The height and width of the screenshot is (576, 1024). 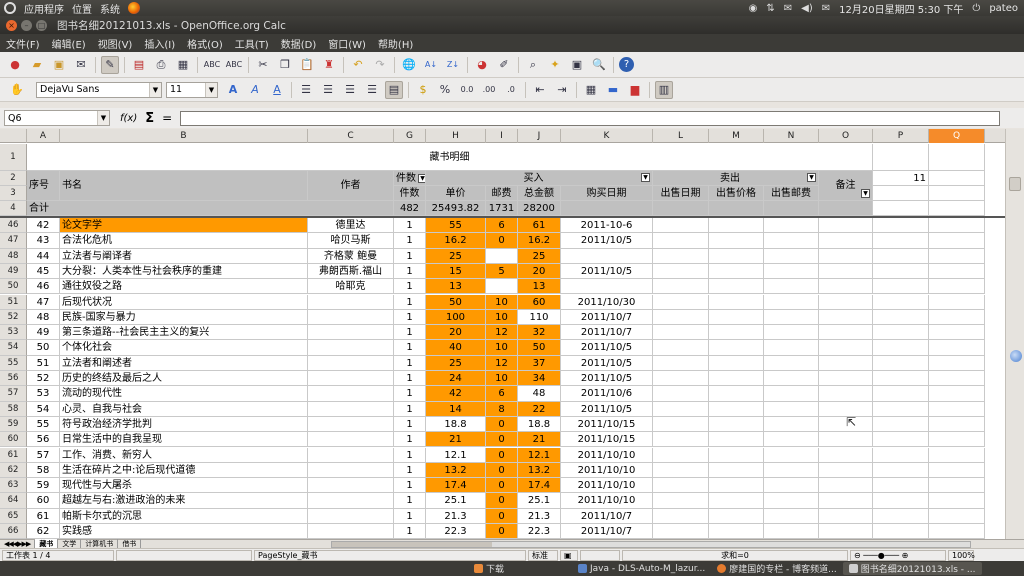 What do you see at coordinates (17, 90) in the screenshot?
I see `styles-icon: ✋` at bounding box center [17, 90].